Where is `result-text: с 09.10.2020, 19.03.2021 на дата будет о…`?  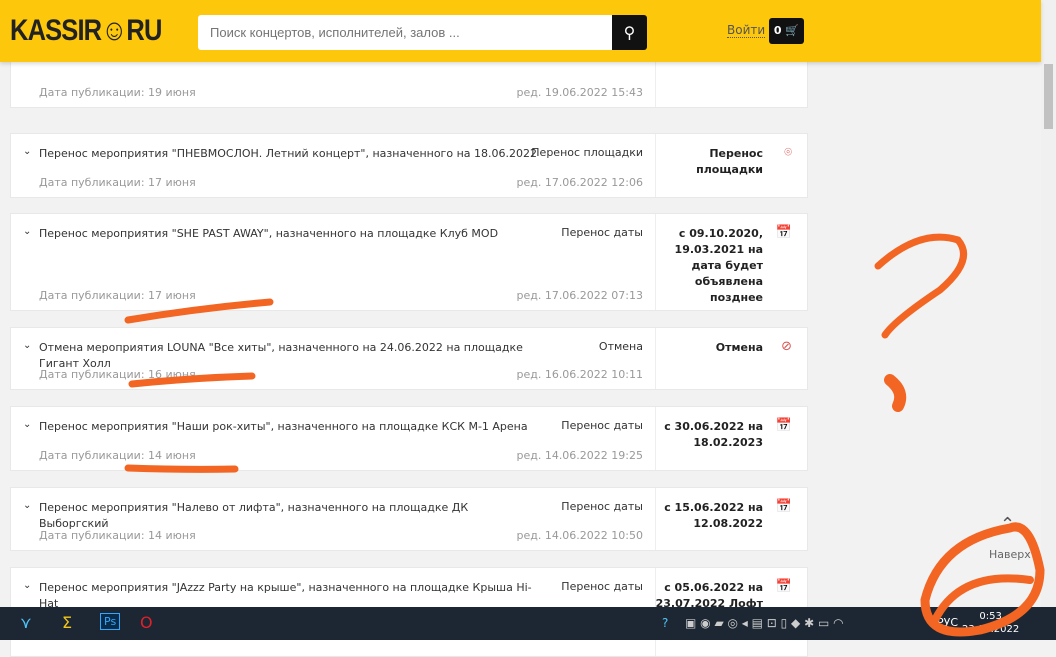
result-text: с 09.10.2020, 19.03.2021 на дата будет о… is located at coordinates (718, 265).